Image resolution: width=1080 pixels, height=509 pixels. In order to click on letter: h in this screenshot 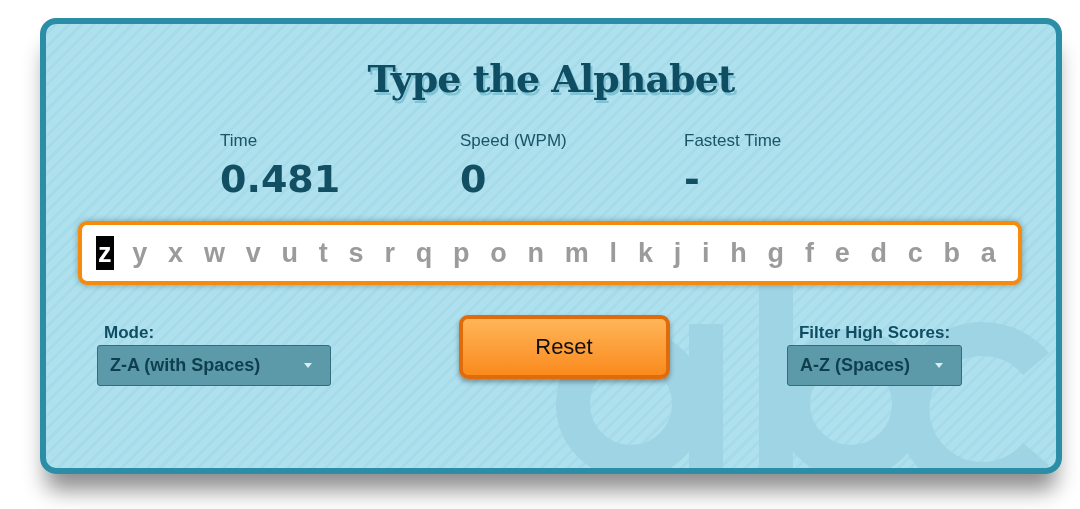, I will do `click(738, 253)`.